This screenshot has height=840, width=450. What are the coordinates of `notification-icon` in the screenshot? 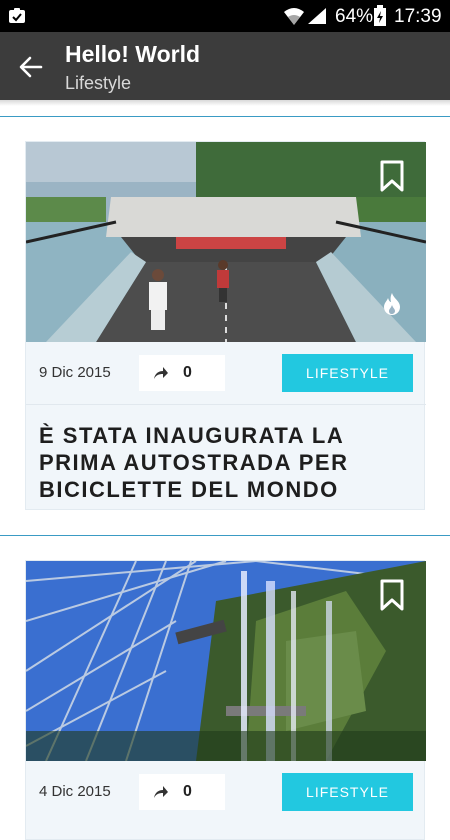 It's located at (17, 15).